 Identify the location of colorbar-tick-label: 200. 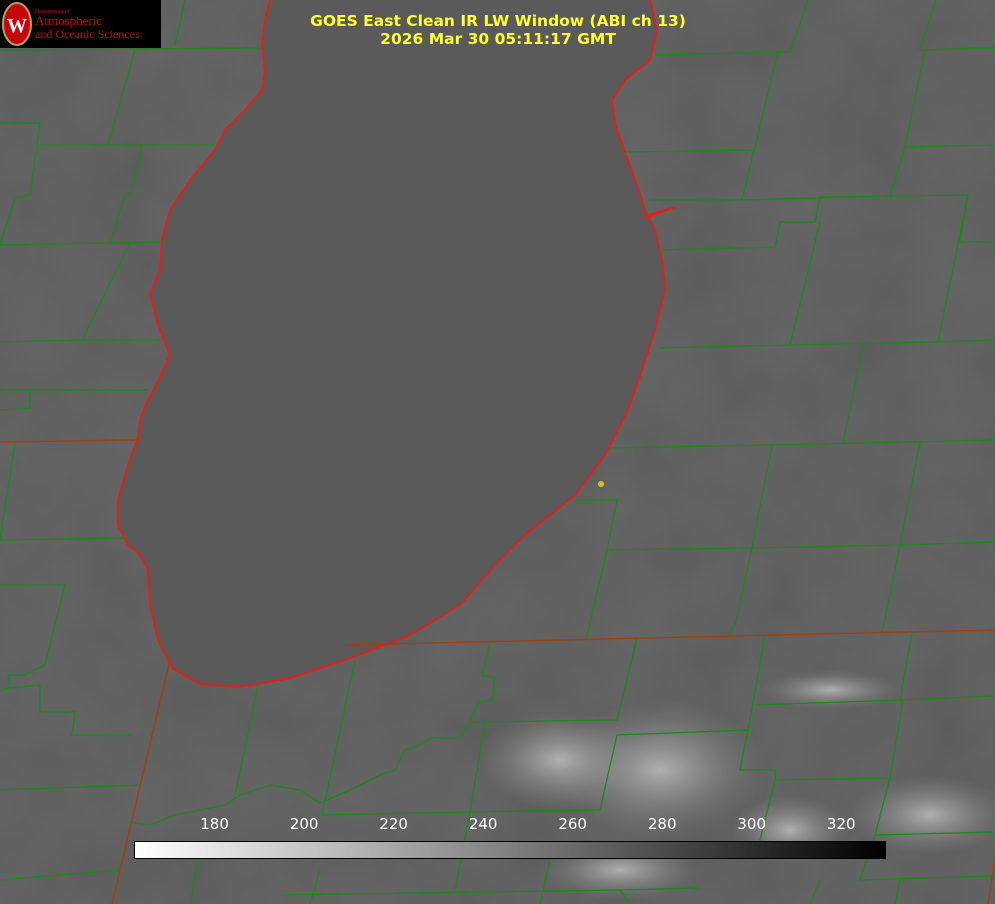
(304, 824).